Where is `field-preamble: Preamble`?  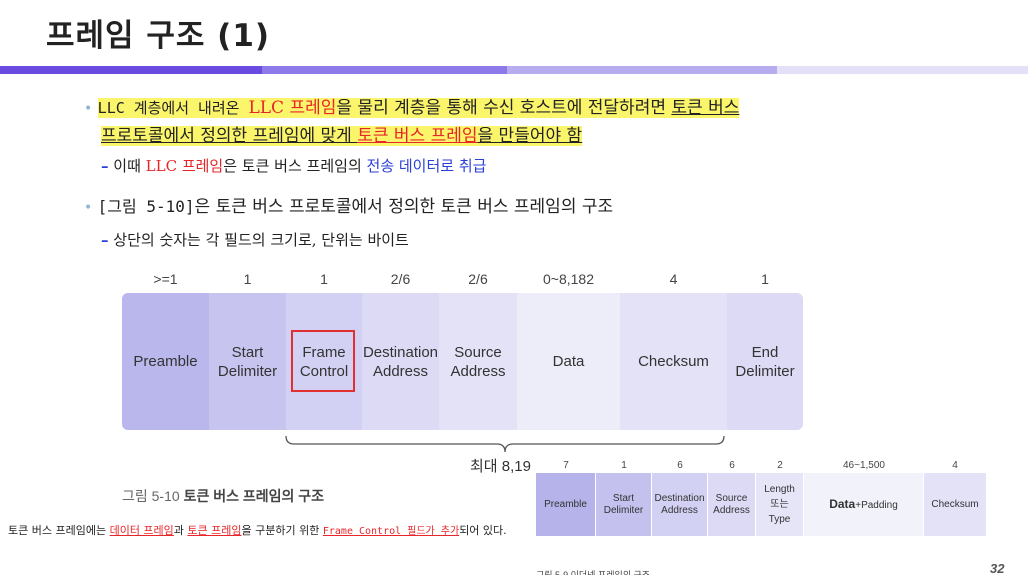
field-preamble: Preamble is located at coordinates (165, 361).